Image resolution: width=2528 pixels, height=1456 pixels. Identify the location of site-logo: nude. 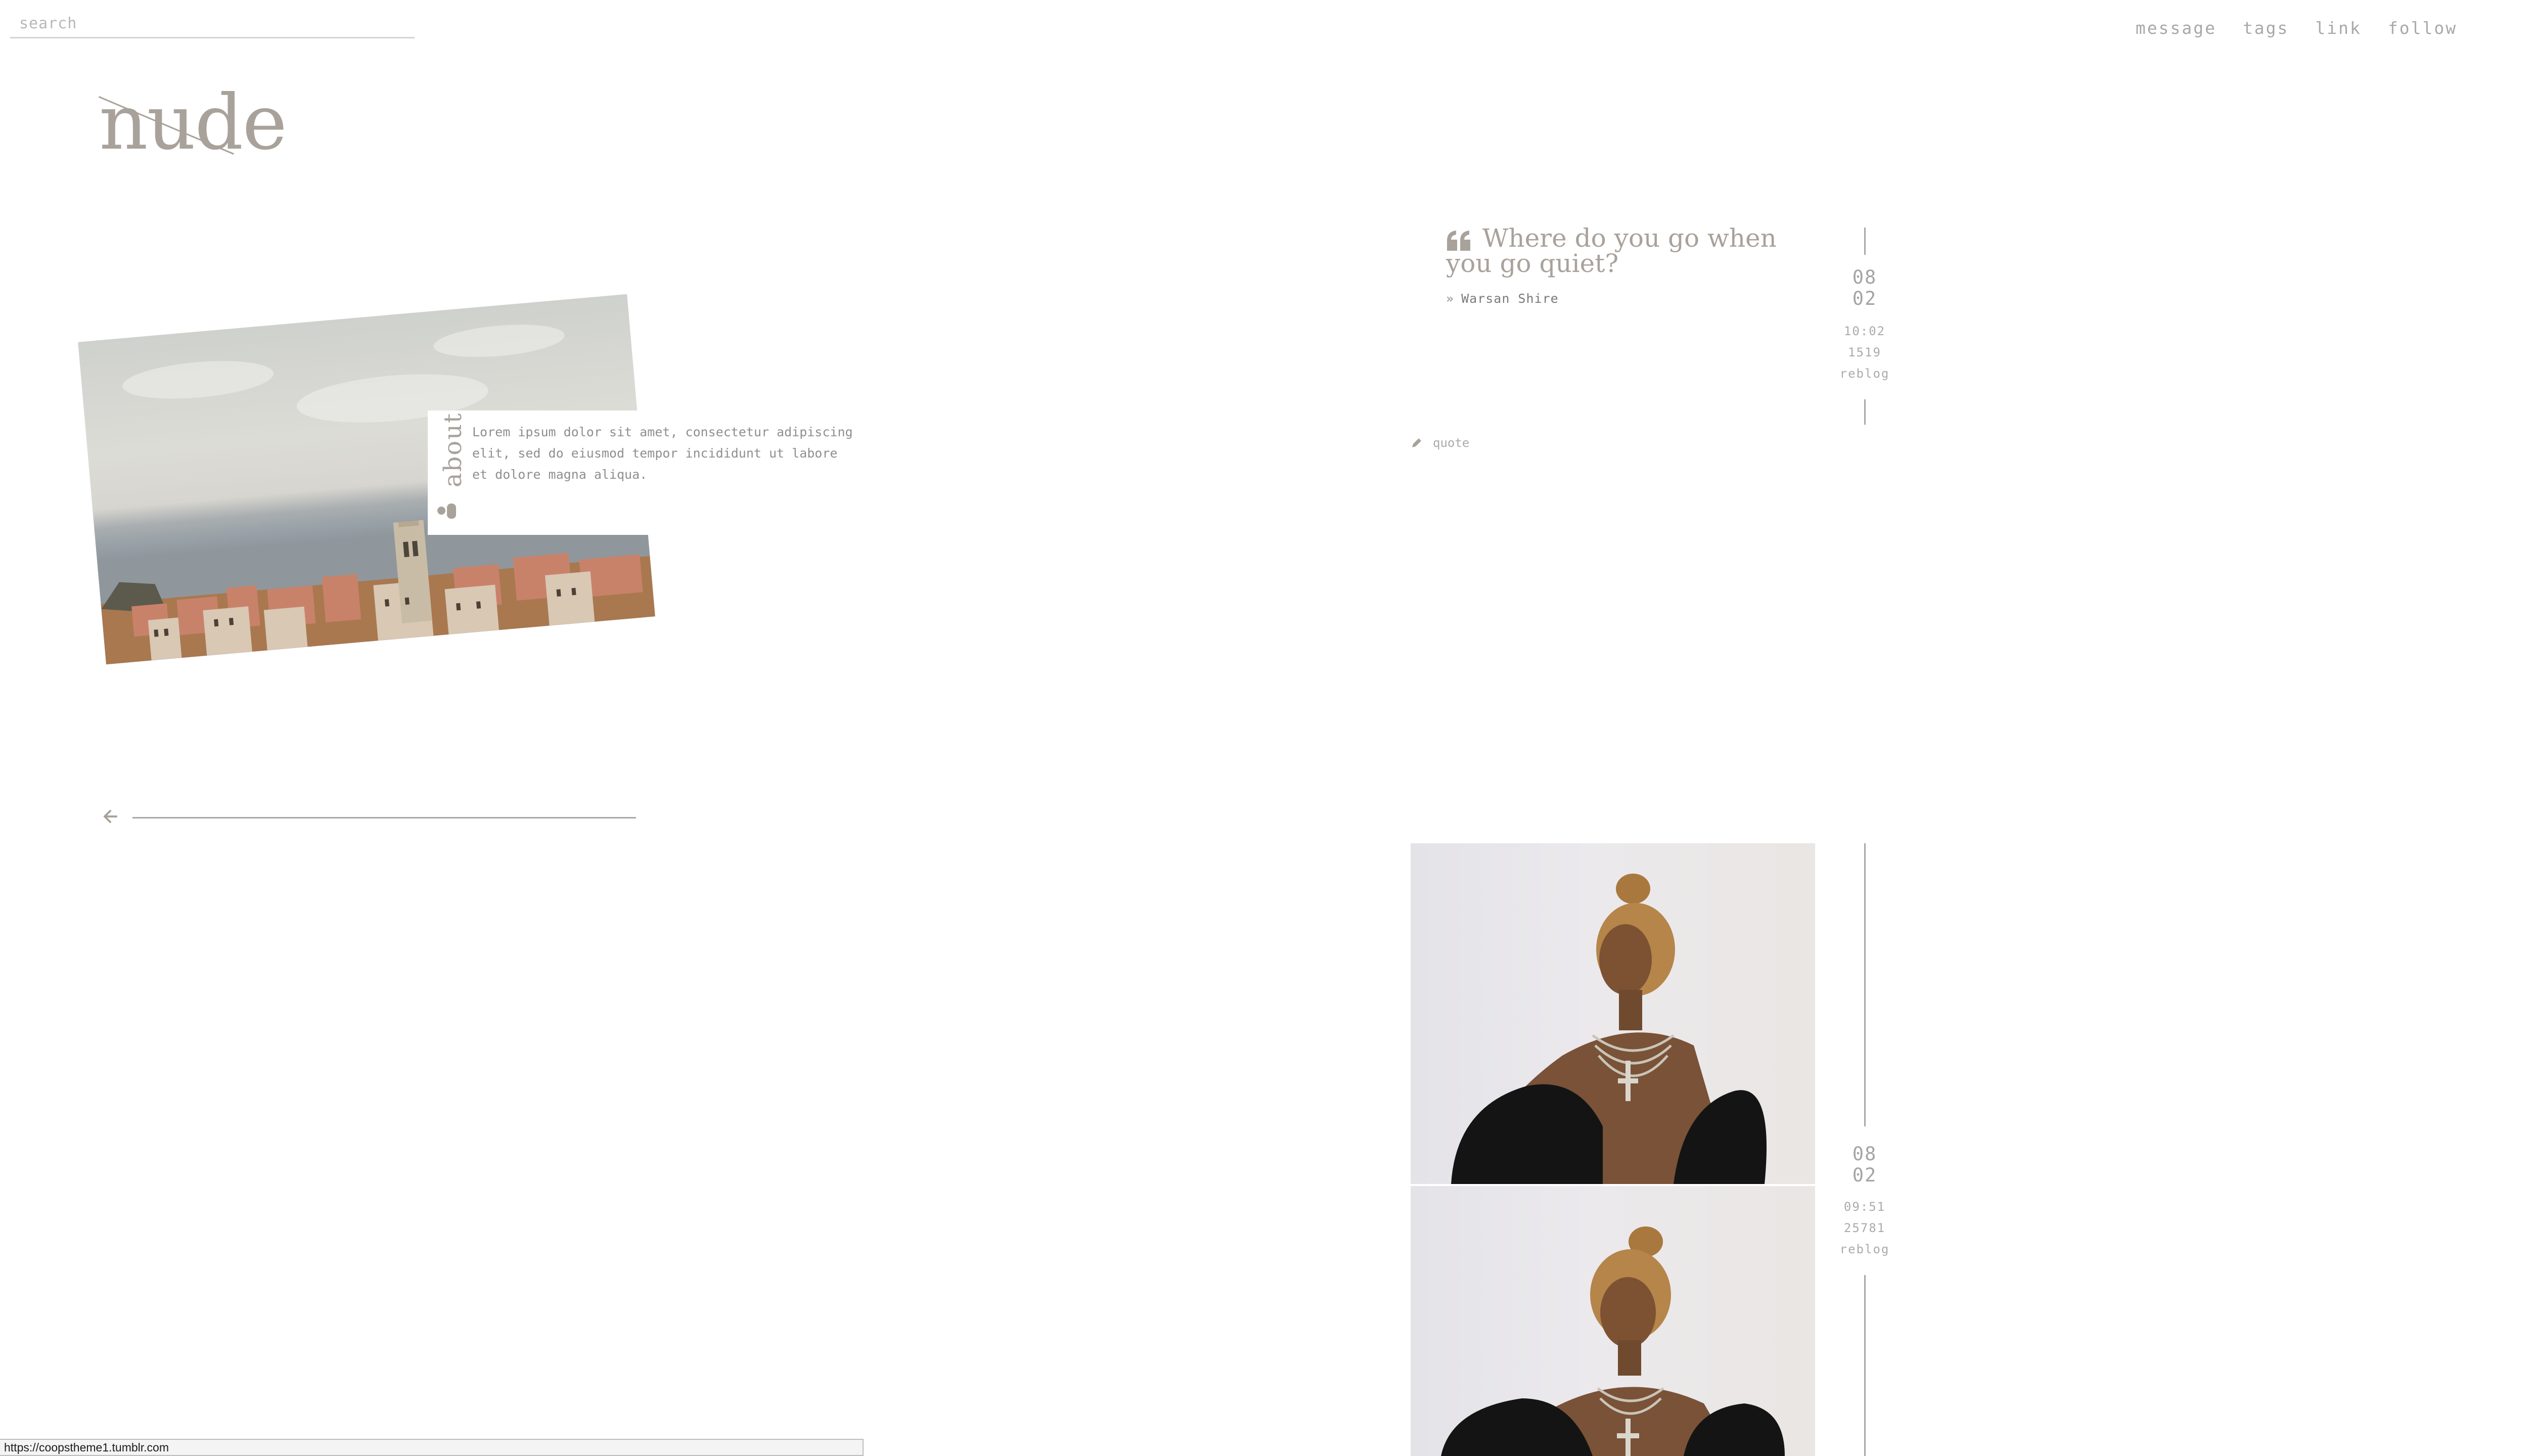
(193, 123).